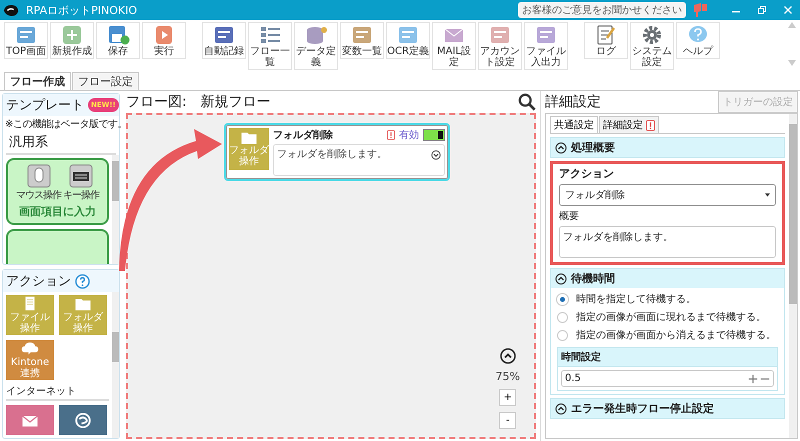 The width and height of the screenshot is (800, 441). What do you see at coordinates (270, 35) in the screenshot?
I see `list-icon` at bounding box center [270, 35].